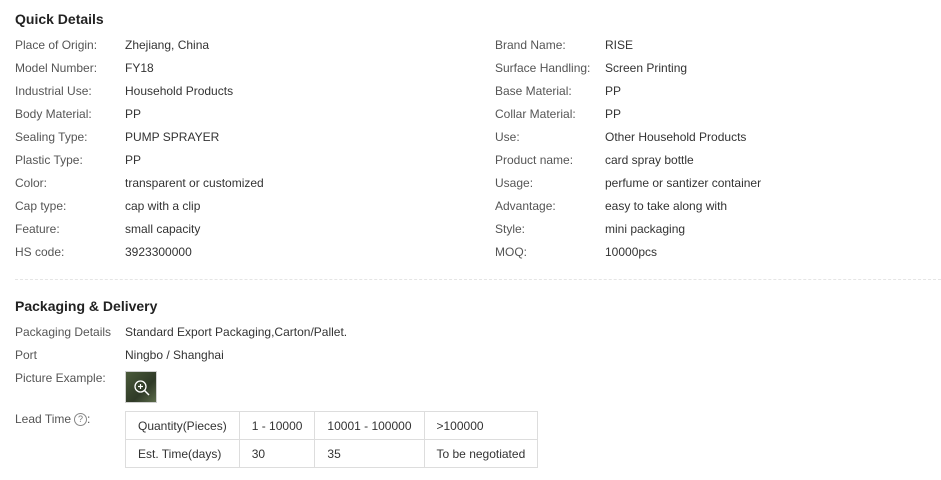 This screenshot has width=941, height=480. What do you see at coordinates (182, 425) in the screenshot?
I see `table-header-cell: Quantity(Pieces)` at bounding box center [182, 425].